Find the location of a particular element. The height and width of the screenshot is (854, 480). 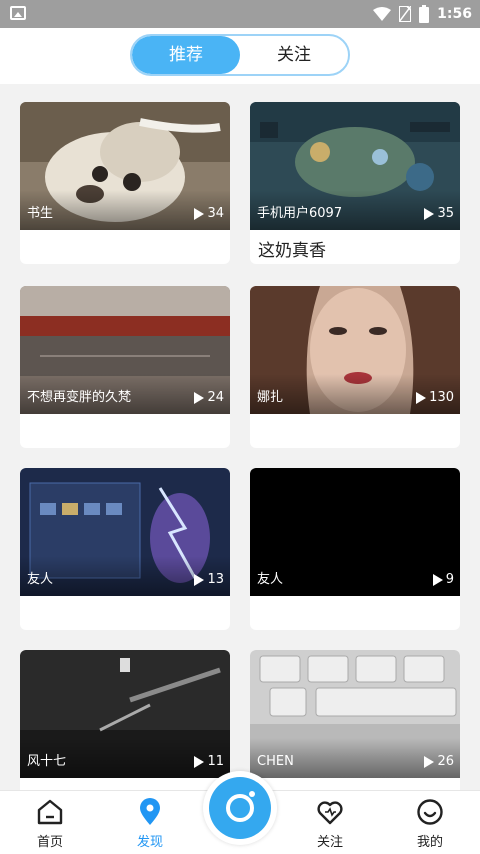

author-name: 不想再变胖的久梵 is located at coordinates (79, 397).